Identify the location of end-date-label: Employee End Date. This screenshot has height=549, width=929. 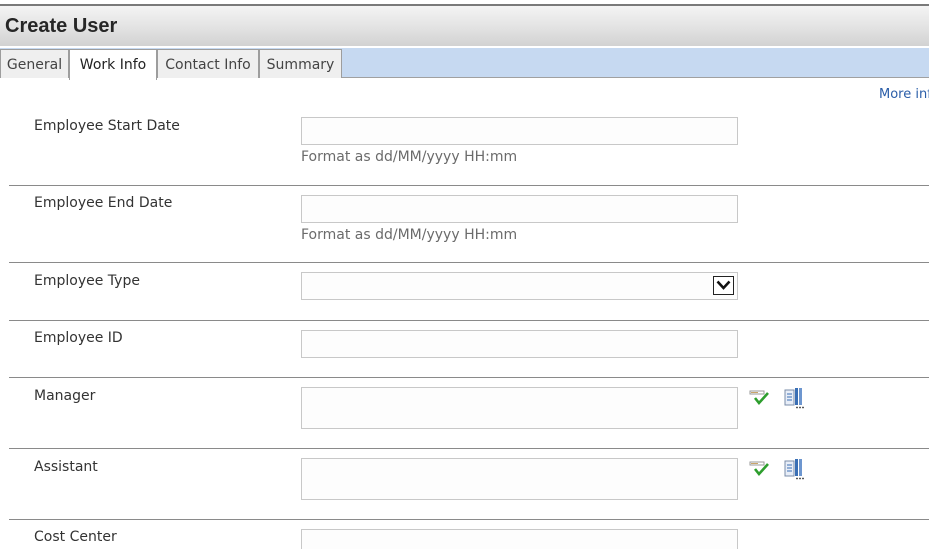
(103, 203).